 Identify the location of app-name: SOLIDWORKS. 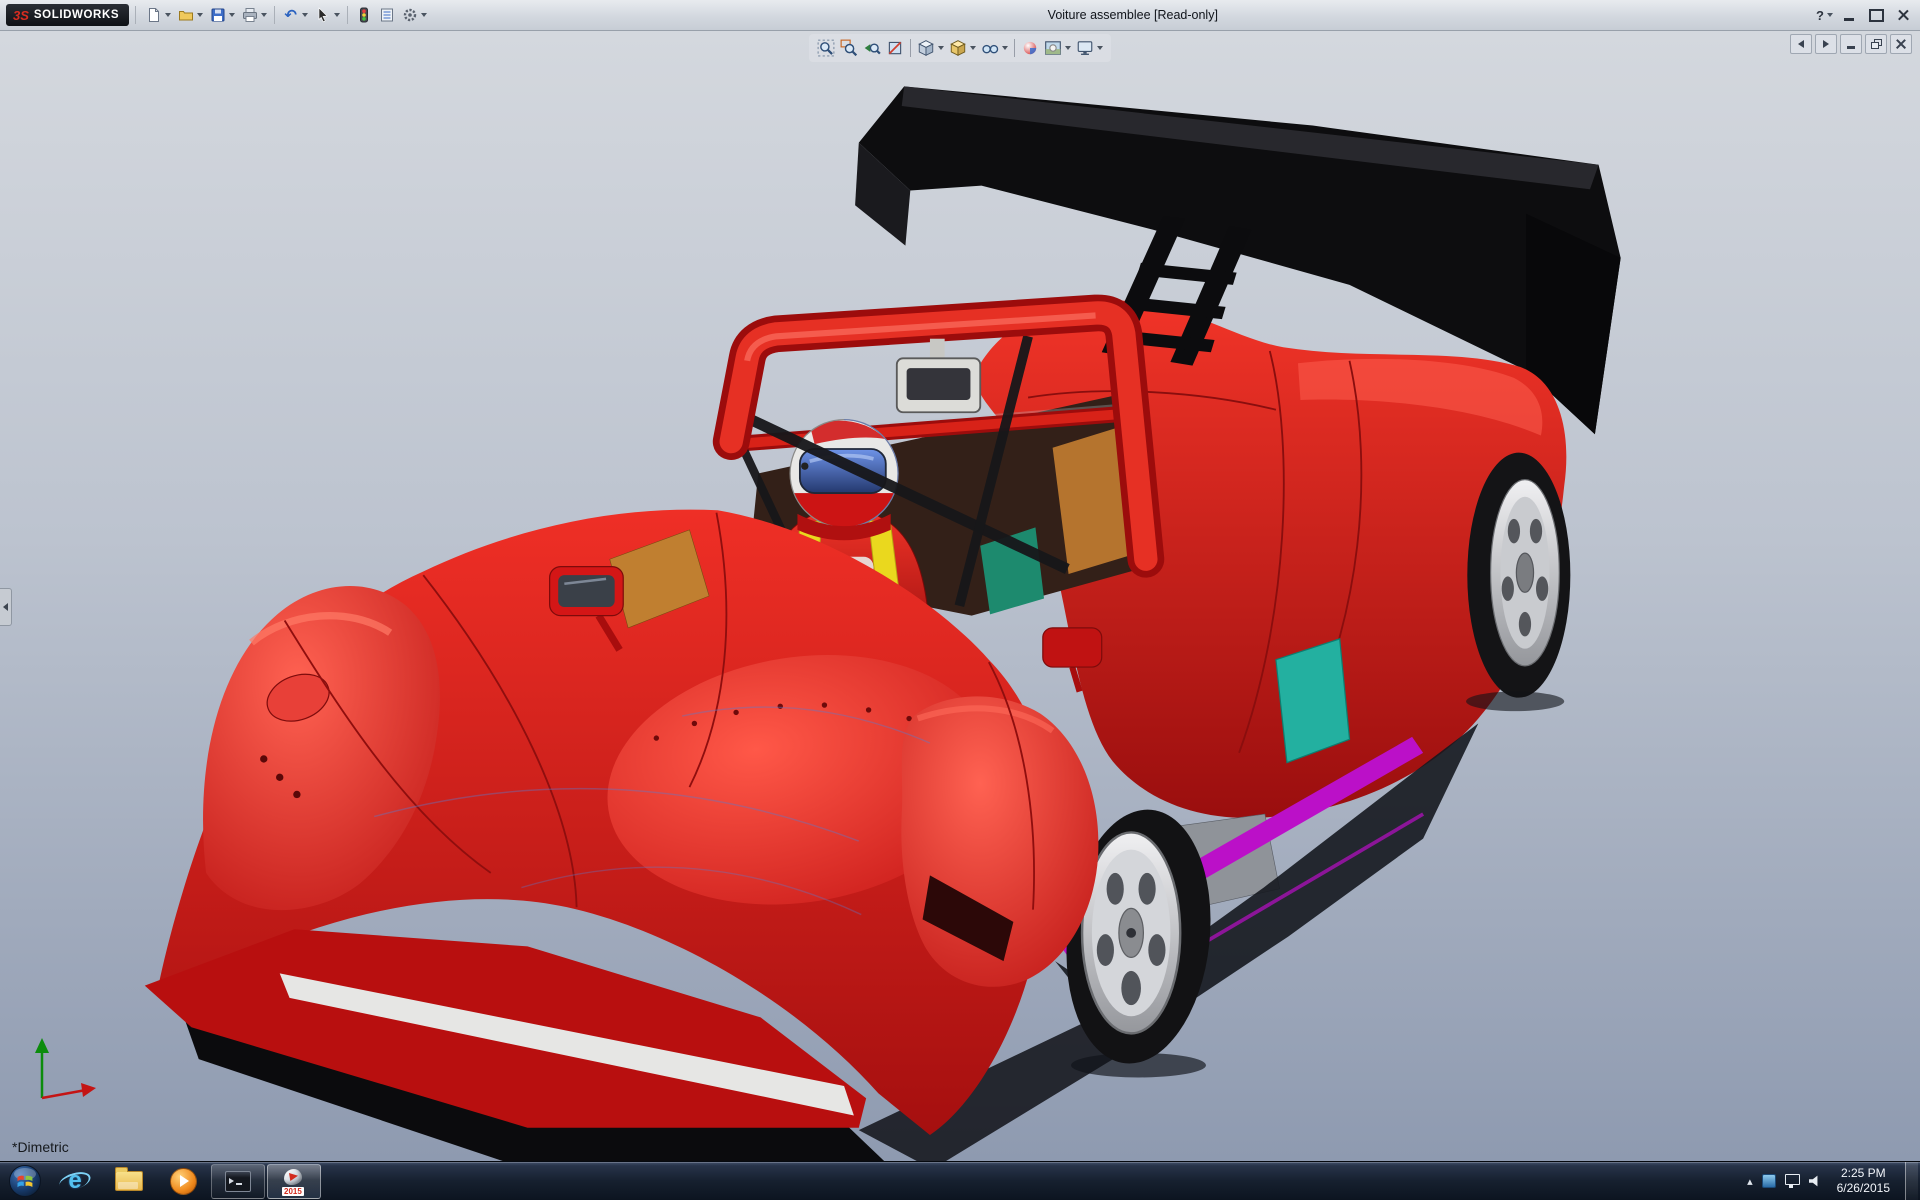
(76, 15).